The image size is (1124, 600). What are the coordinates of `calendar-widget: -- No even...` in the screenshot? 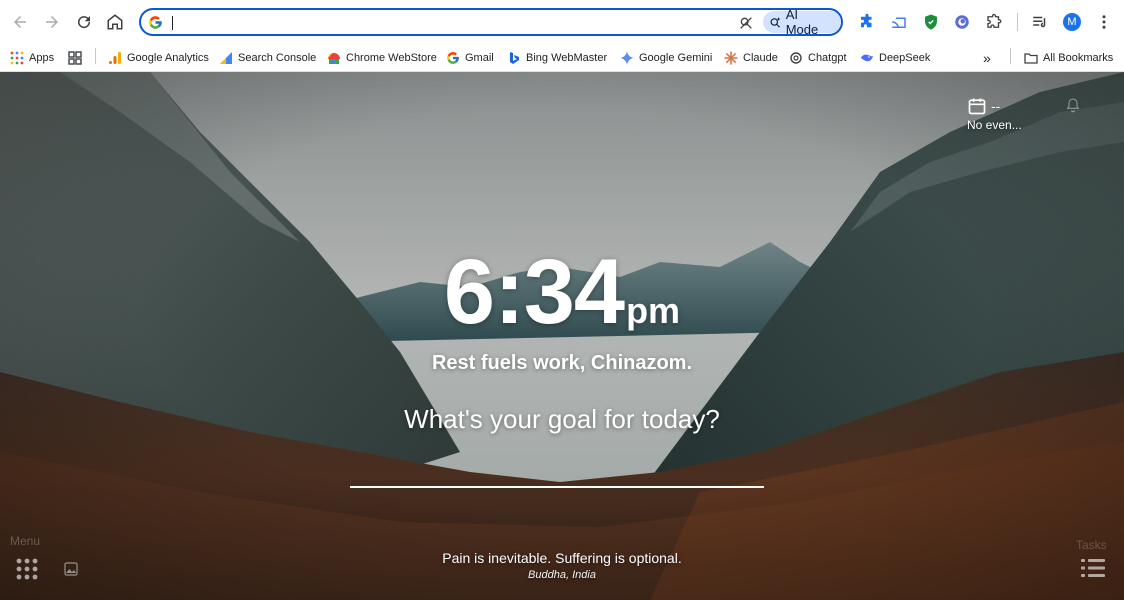 It's located at (994, 114).